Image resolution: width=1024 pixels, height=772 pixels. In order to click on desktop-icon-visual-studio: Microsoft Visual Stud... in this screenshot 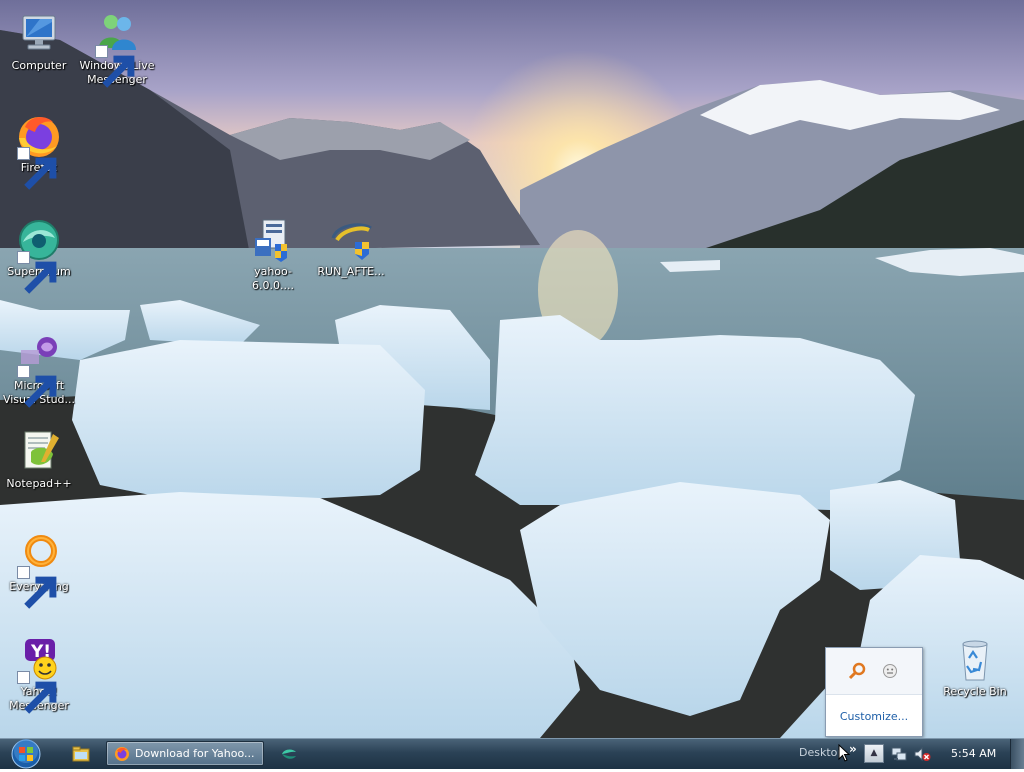, I will do `click(39, 369)`.